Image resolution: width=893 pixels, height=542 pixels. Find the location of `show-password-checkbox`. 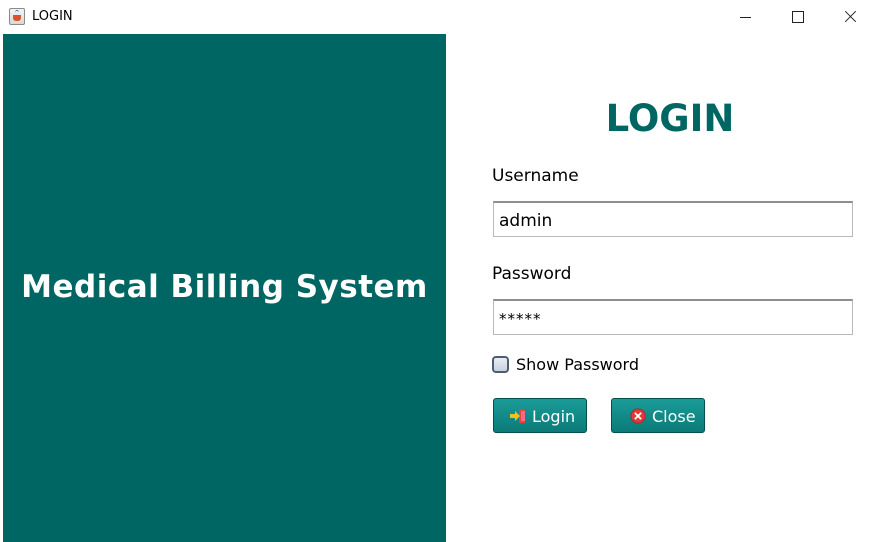

show-password-checkbox is located at coordinates (500, 364).